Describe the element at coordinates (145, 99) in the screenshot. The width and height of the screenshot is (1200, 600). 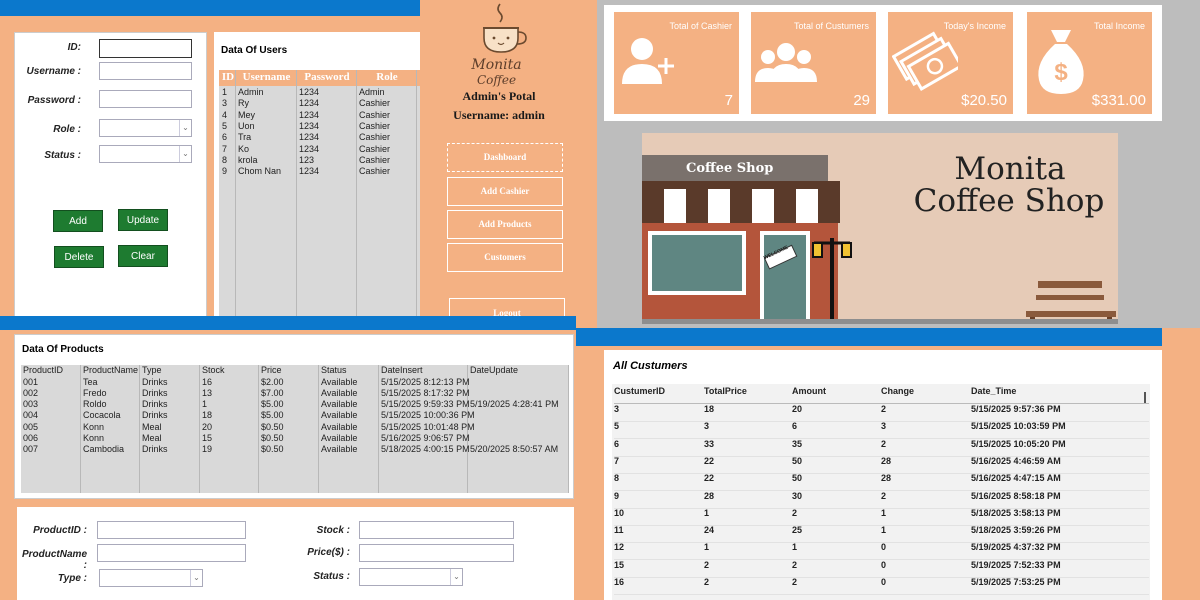
I see `password-input` at that location.